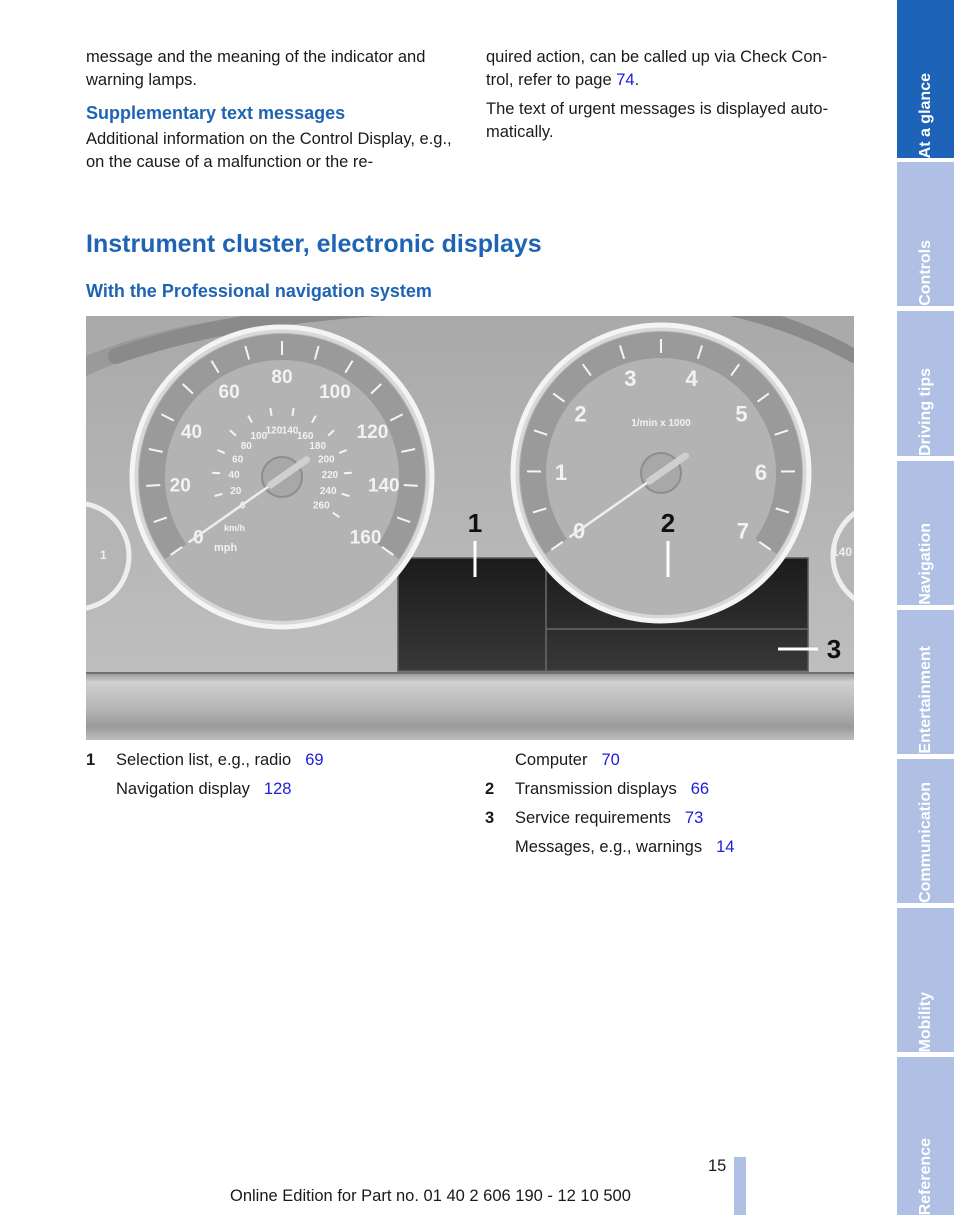 The height and width of the screenshot is (1215, 954). Describe the element at coordinates (668, 523) in the screenshot. I see `callout-2: 2` at that location.